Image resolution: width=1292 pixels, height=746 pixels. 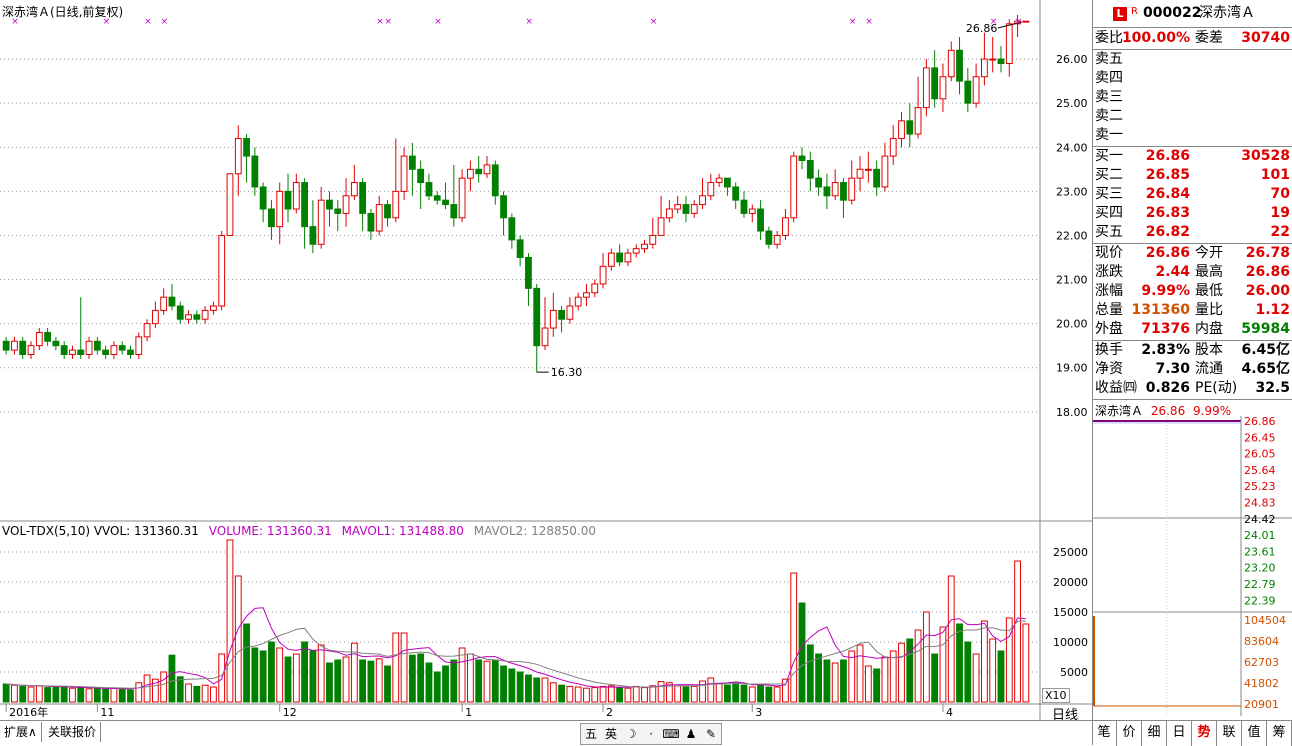 I want to click on ime-wubi-icon: 五, so click(x=591, y=734).